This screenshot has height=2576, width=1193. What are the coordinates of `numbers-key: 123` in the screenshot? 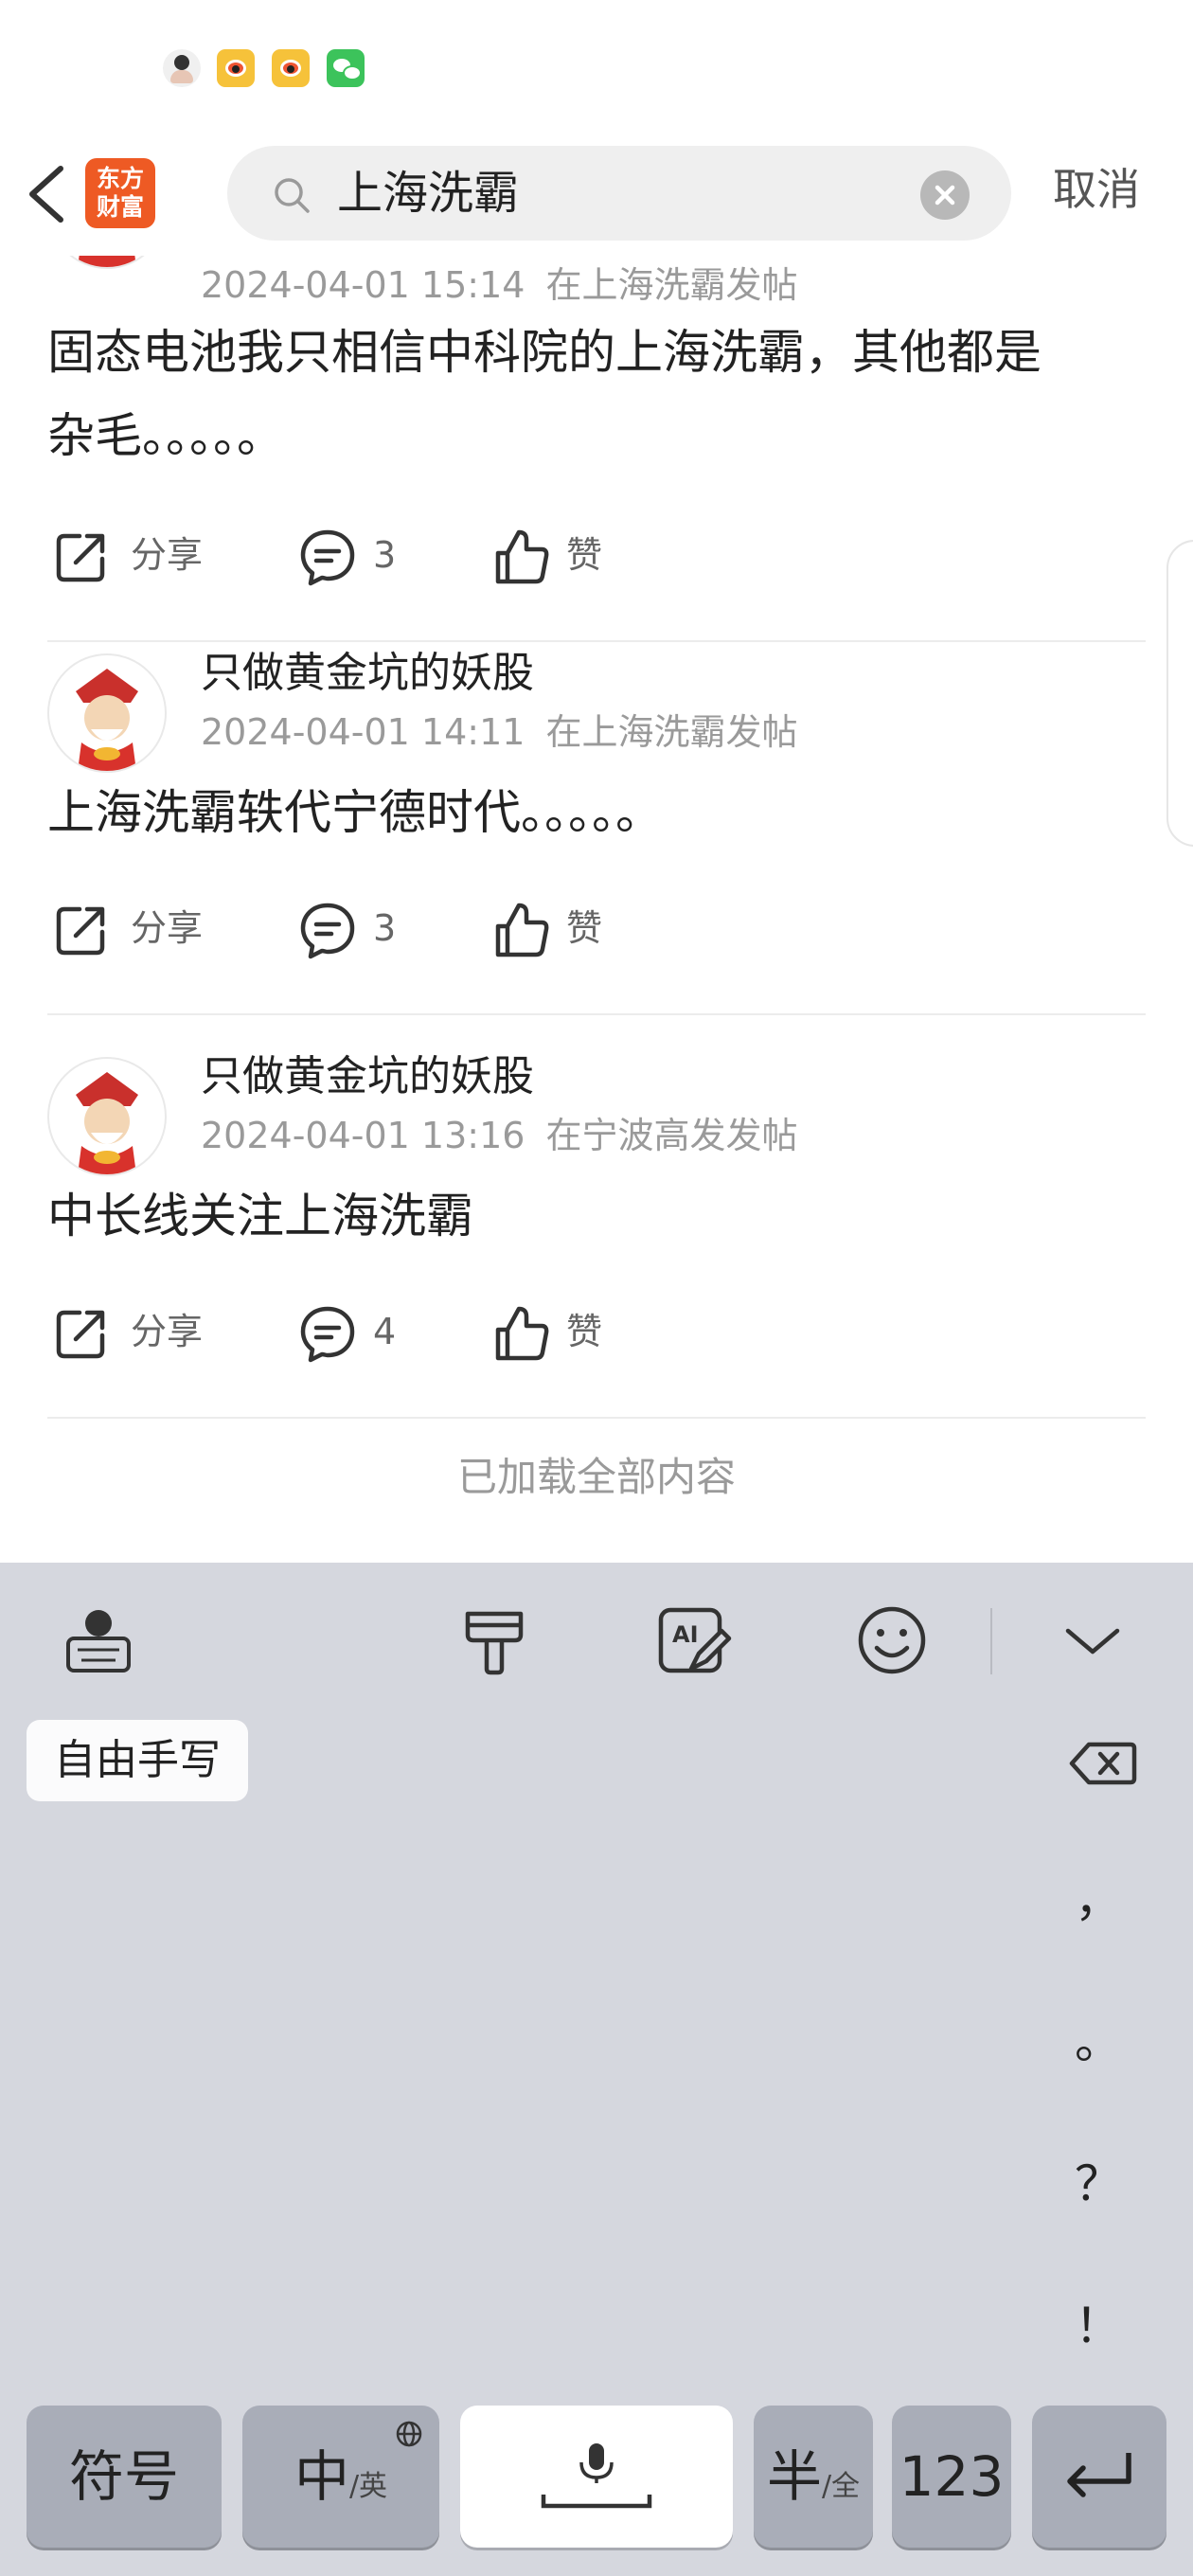 It's located at (951, 2477).